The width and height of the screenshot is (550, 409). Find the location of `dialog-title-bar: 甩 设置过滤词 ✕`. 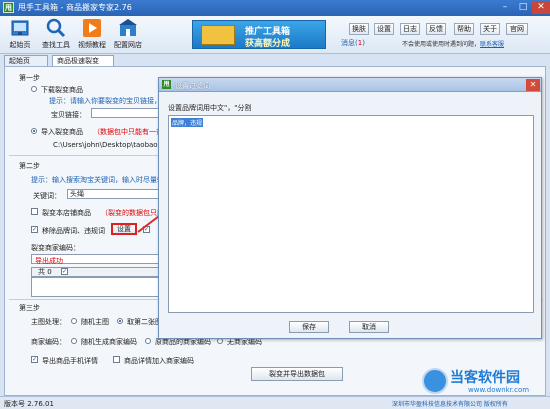

dialog-title-bar: 甩 设置过滤词 ✕ is located at coordinates (350, 85).